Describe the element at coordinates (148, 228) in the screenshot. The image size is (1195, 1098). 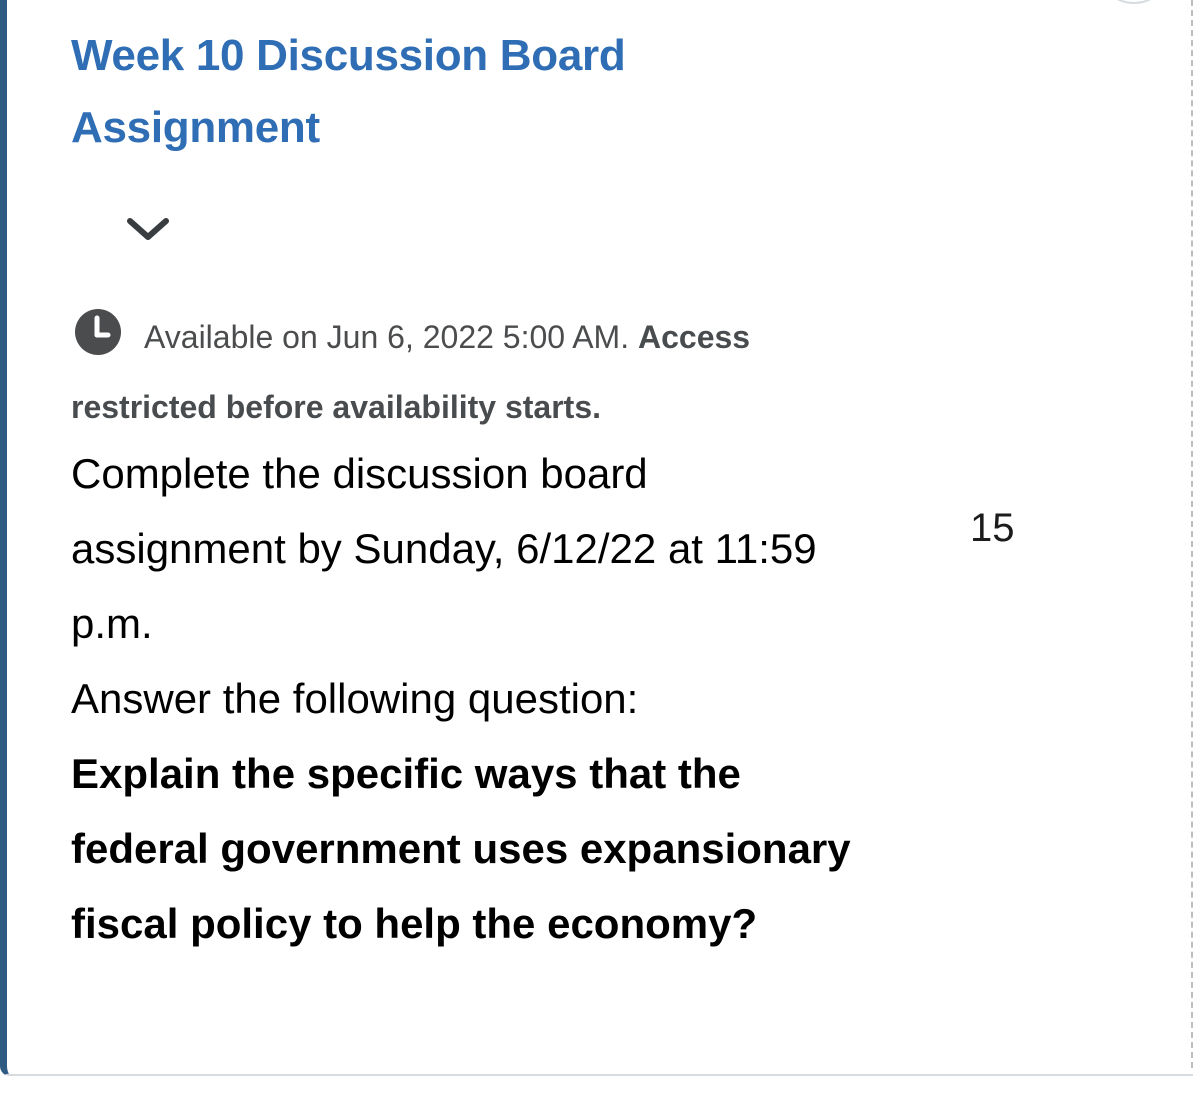
I see `chevron-down-icon` at that location.